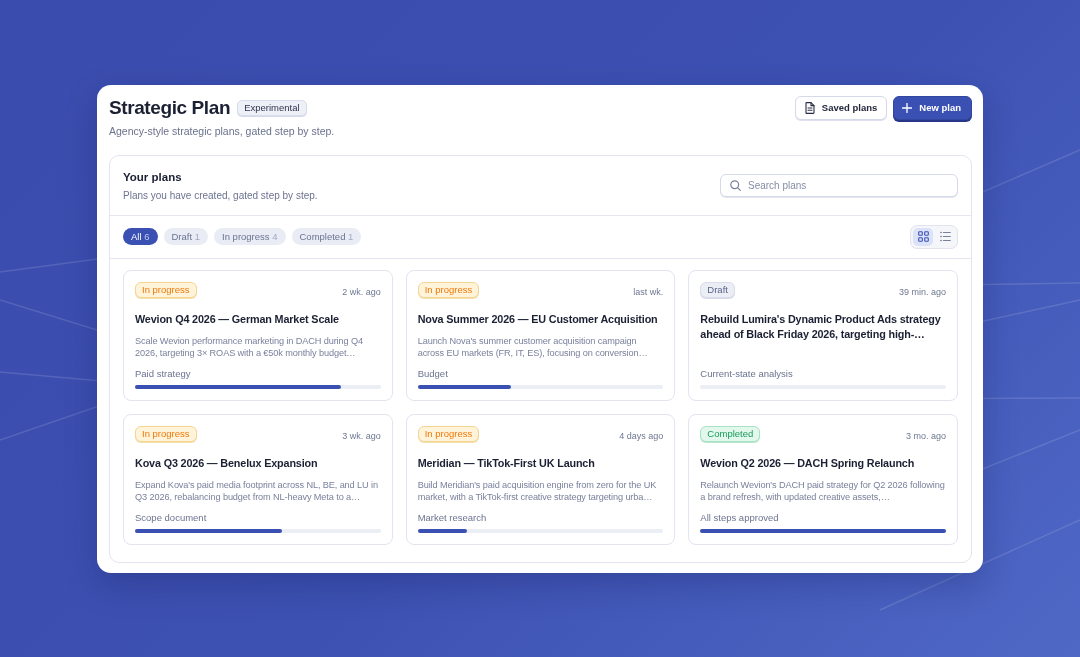 This screenshot has height=657, width=1080. Describe the element at coordinates (433, 373) in the screenshot. I see `step-label: Budget` at that location.